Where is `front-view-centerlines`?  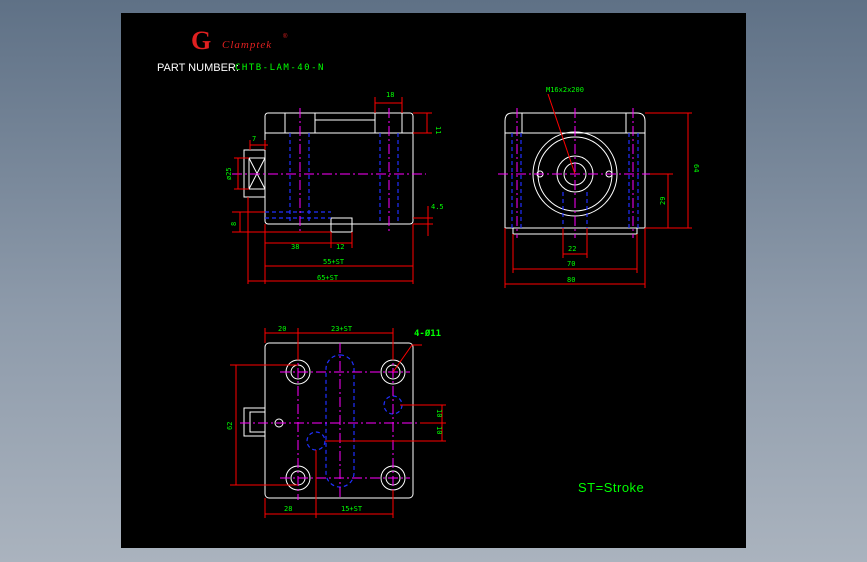 front-view-centerlines is located at coordinates (329, 170).